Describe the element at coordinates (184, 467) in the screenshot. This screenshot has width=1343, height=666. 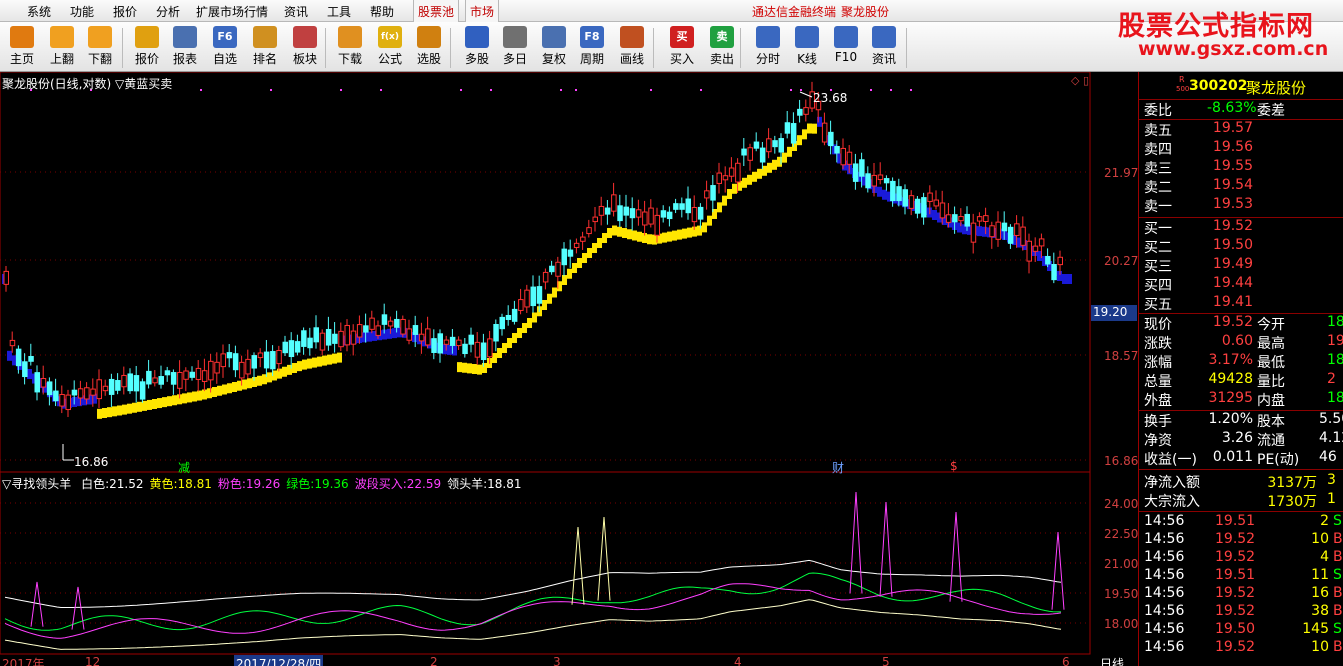
I see `event-marker: 减` at that location.